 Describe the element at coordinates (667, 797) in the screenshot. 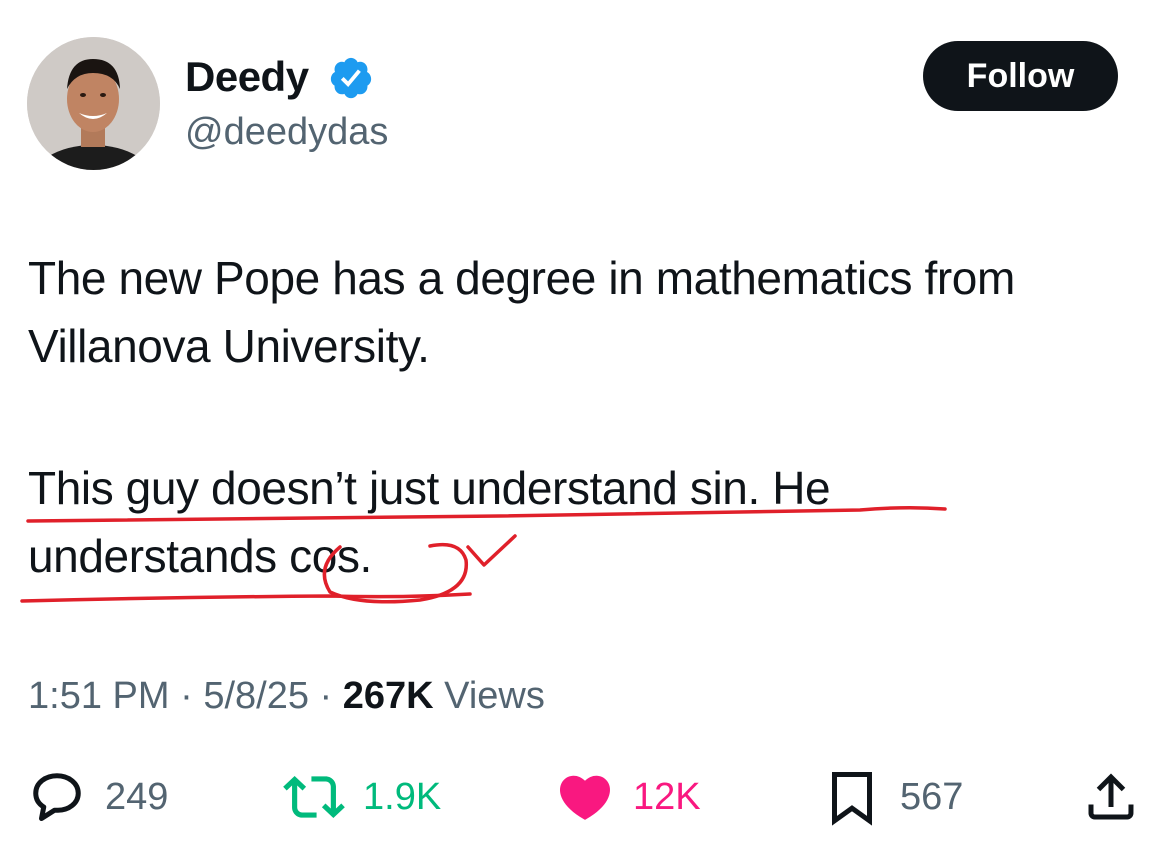

I see `like-count: 12K` at that location.